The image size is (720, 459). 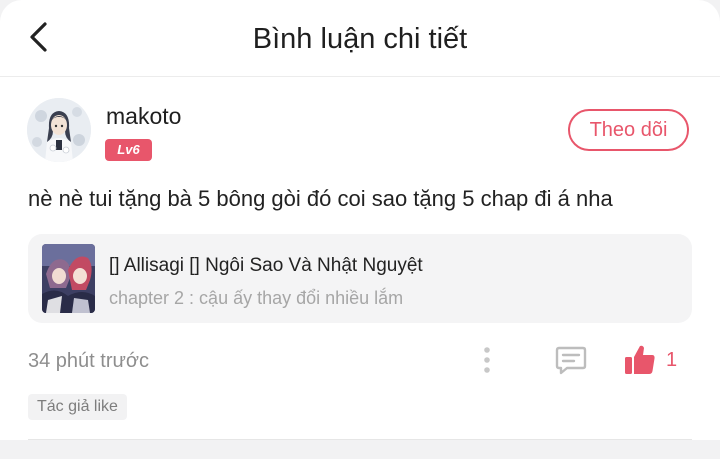 What do you see at coordinates (628, 130) in the screenshot?
I see `follow-button: Theo dõi` at bounding box center [628, 130].